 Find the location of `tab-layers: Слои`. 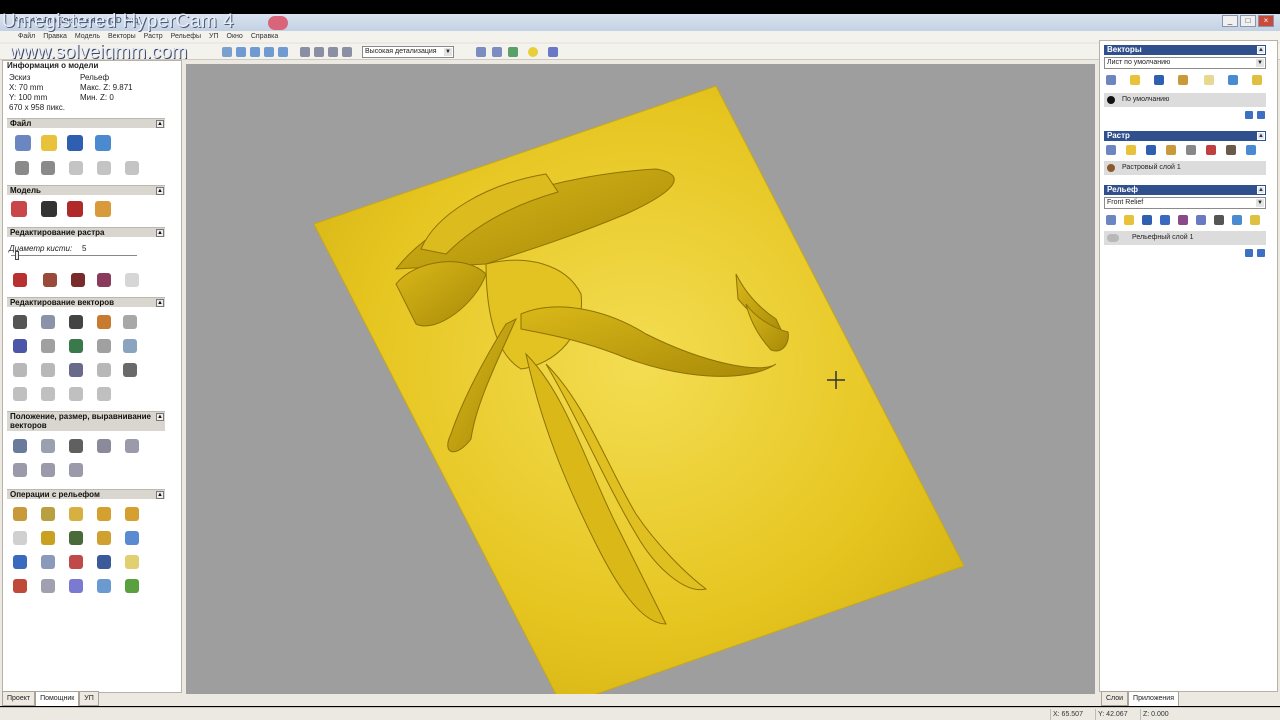

tab-layers: Слои is located at coordinates (1115, 698).